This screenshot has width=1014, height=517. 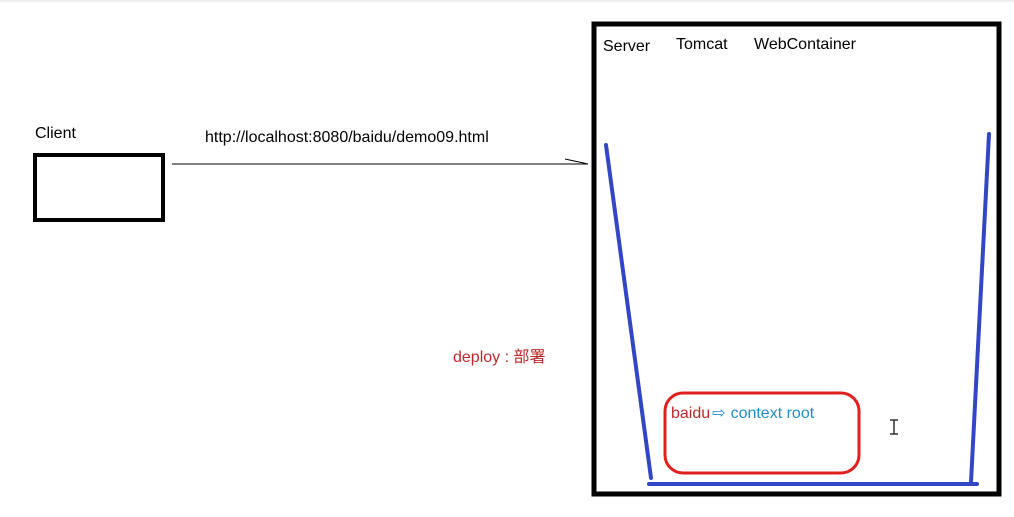 I want to click on client-label: Client, so click(x=55, y=133).